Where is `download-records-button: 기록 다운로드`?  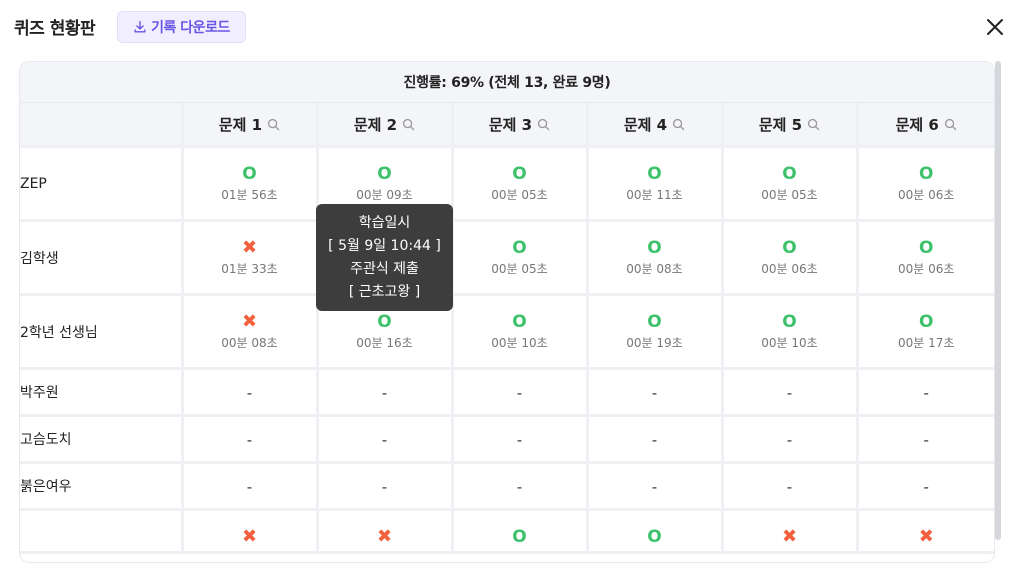 download-records-button: 기록 다운로드 is located at coordinates (181, 27).